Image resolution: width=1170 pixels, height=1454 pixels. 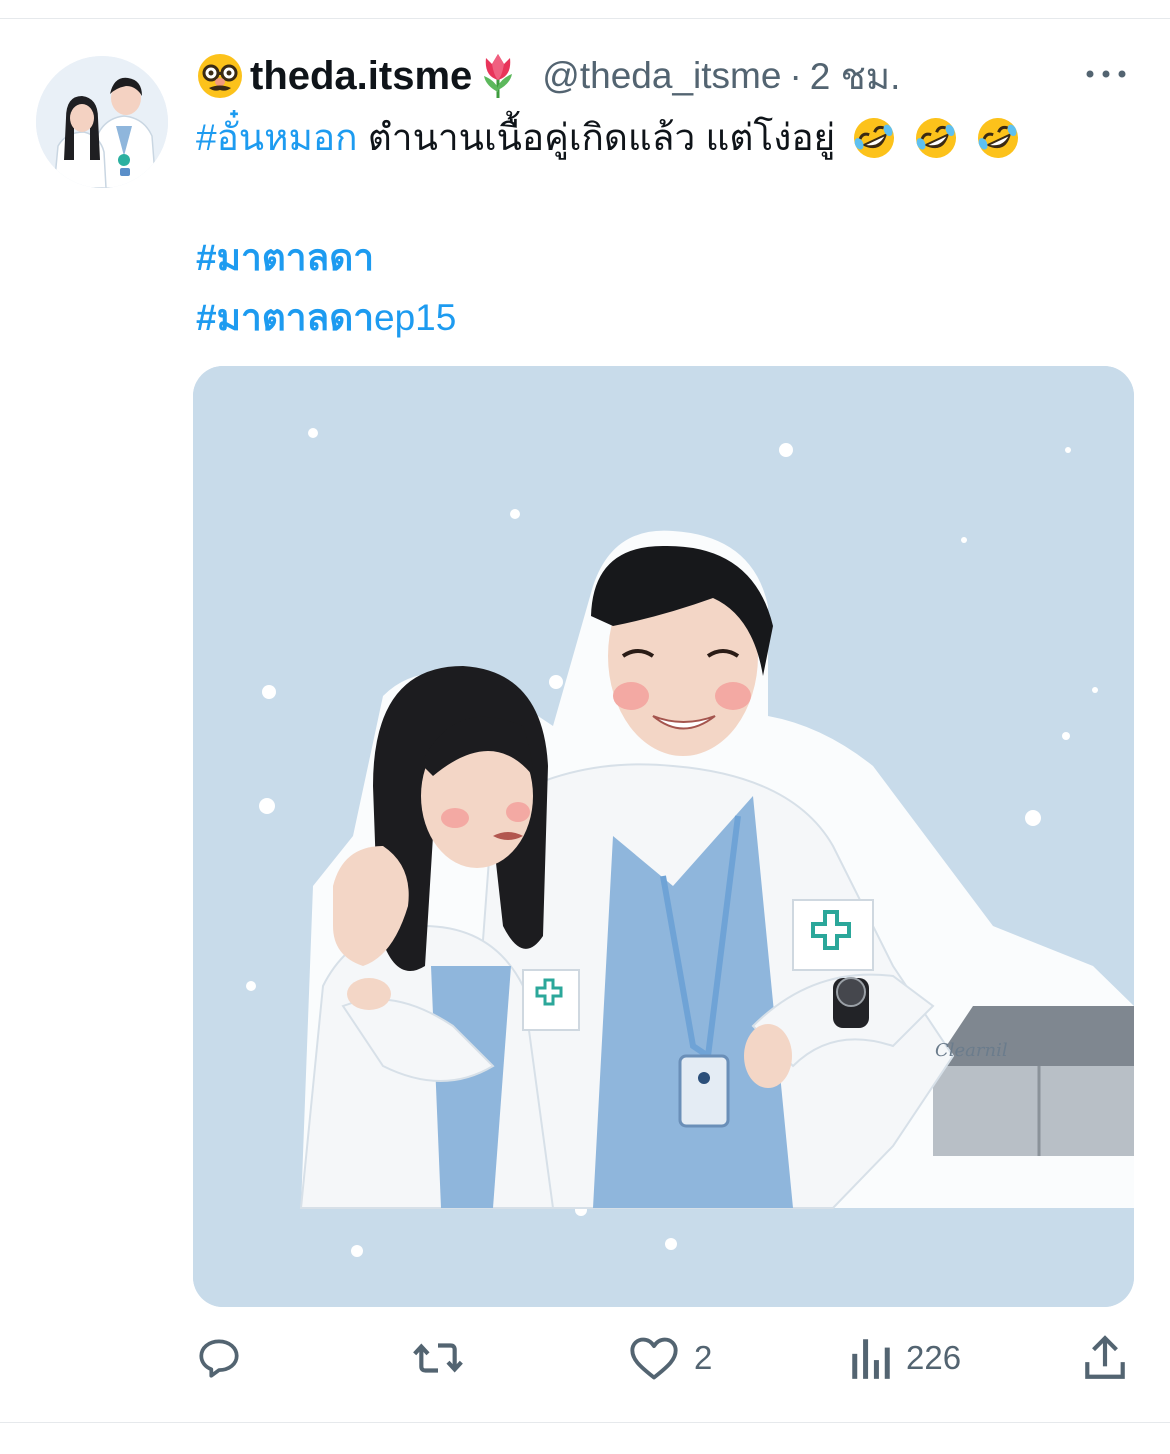 I want to click on like-button: 2, so click(x=670, y=1358).